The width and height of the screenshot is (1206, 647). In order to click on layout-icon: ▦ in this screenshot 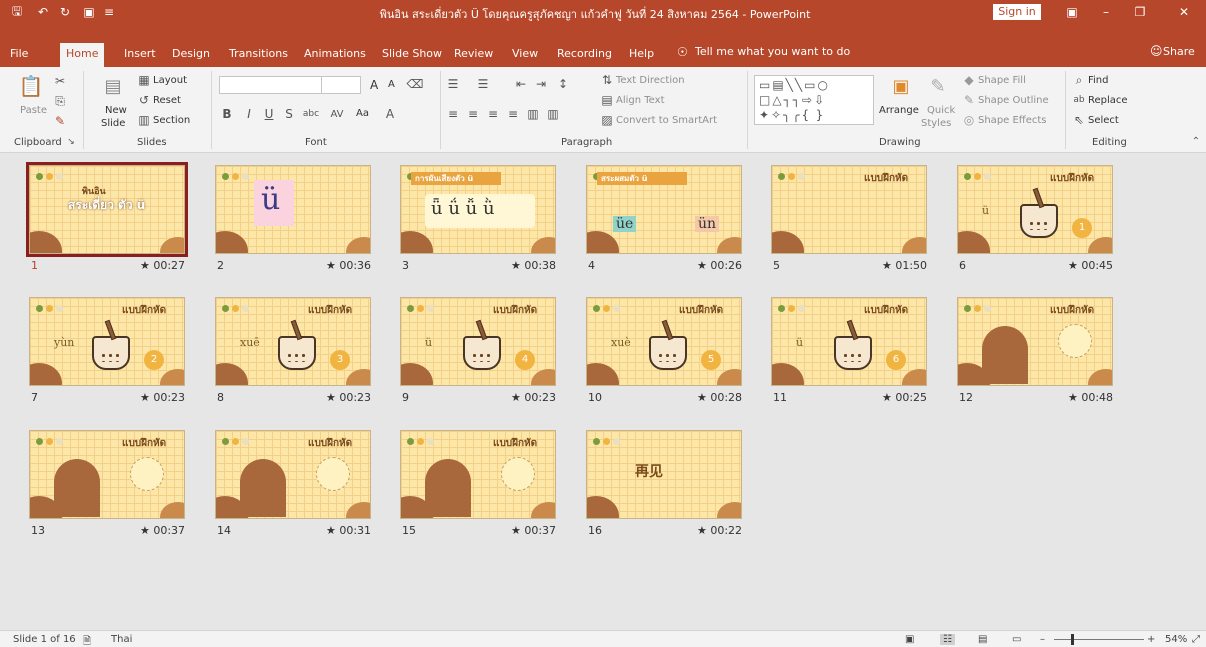, I will do `click(144, 80)`.